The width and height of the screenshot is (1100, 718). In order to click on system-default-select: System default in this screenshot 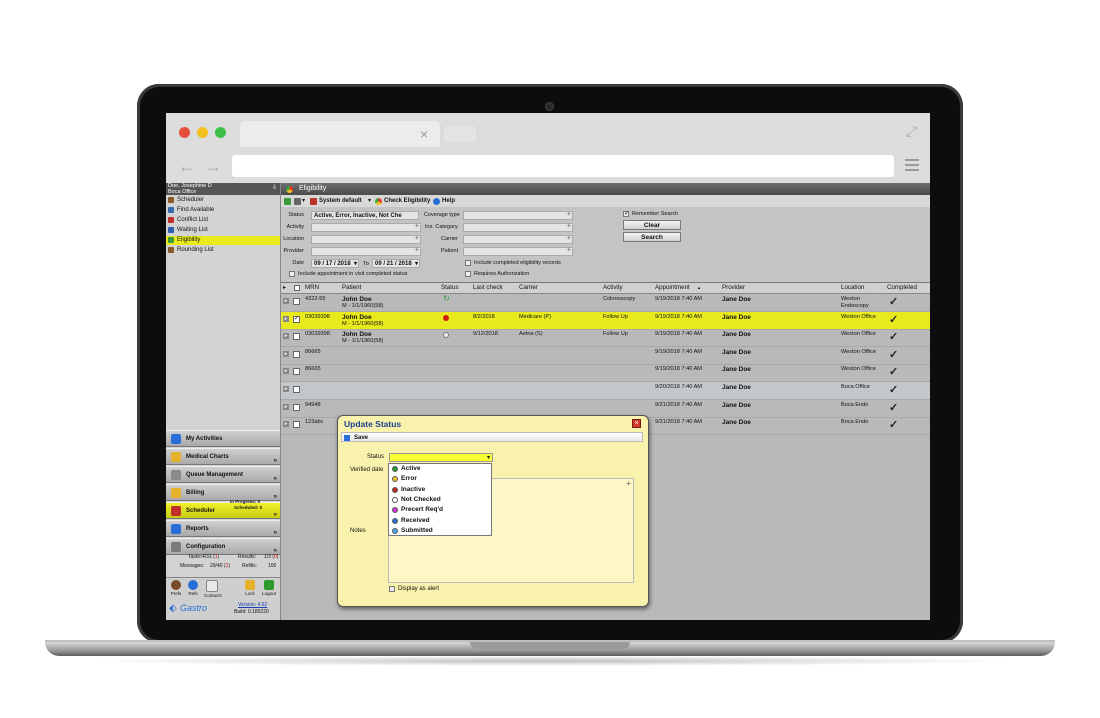, I will do `click(340, 201)`.